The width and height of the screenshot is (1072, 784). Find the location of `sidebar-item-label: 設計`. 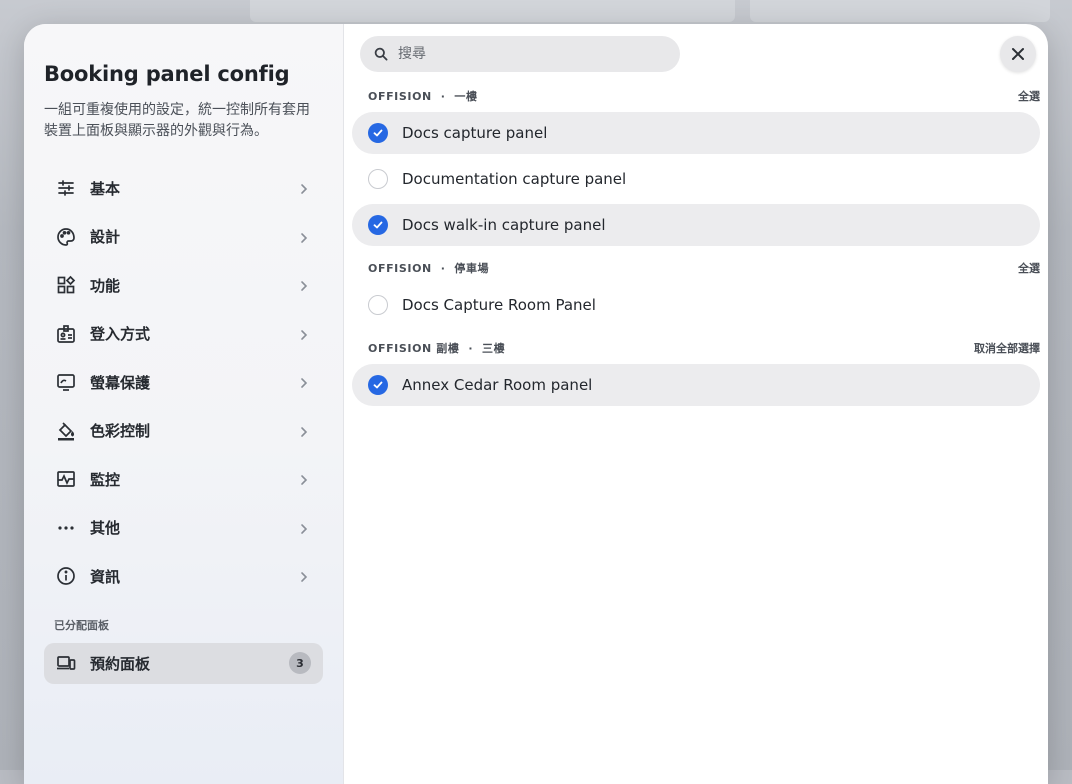

sidebar-item-label: 設計 is located at coordinates (105, 237).